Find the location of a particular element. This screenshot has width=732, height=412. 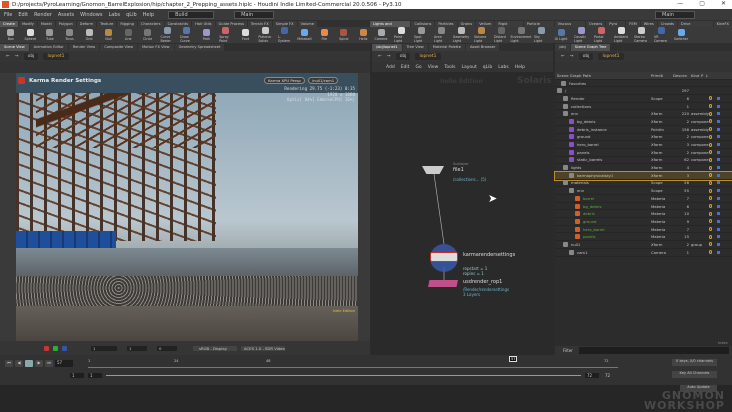

shelf-tab: Create is located at coordinates (9, 23).